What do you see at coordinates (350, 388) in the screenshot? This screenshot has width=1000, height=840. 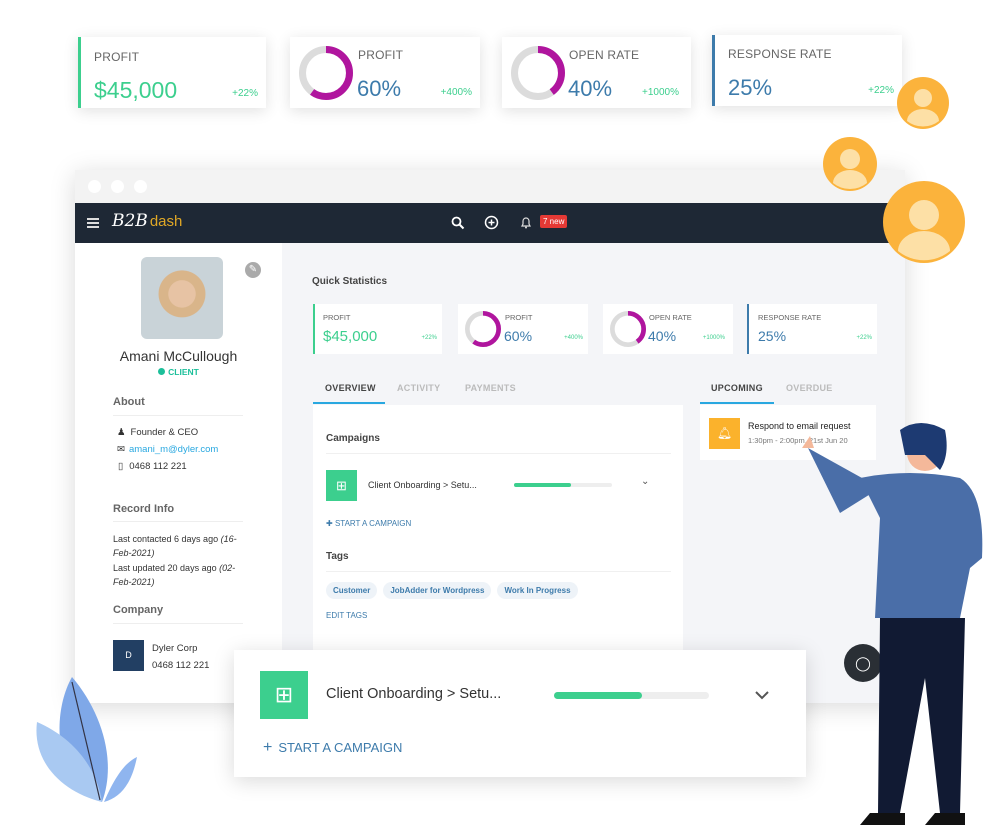 I see `tab-overview: OVERVIEW` at bounding box center [350, 388].